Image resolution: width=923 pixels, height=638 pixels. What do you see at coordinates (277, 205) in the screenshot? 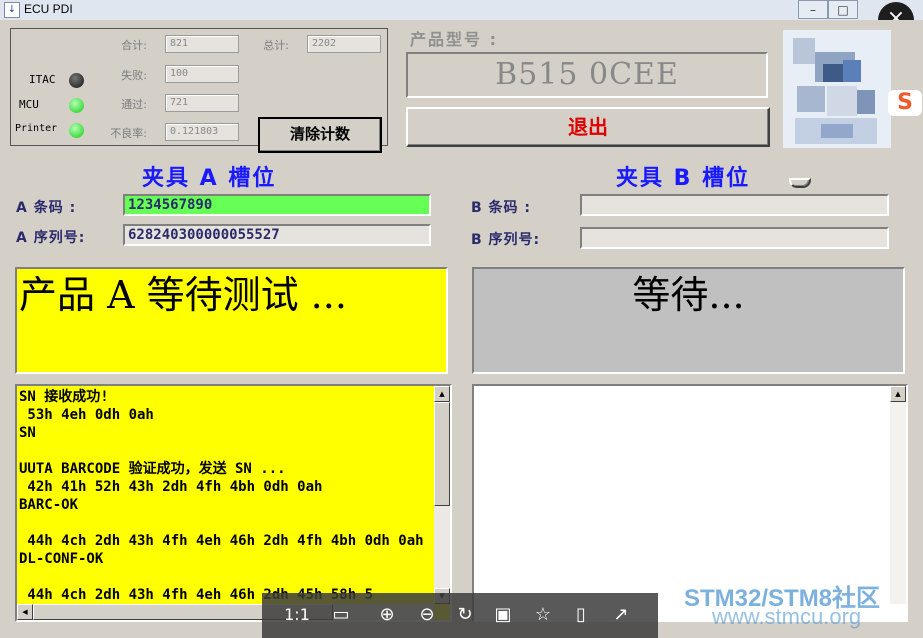
I see `slot-a-barcode-field: 1234567890` at bounding box center [277, 205].